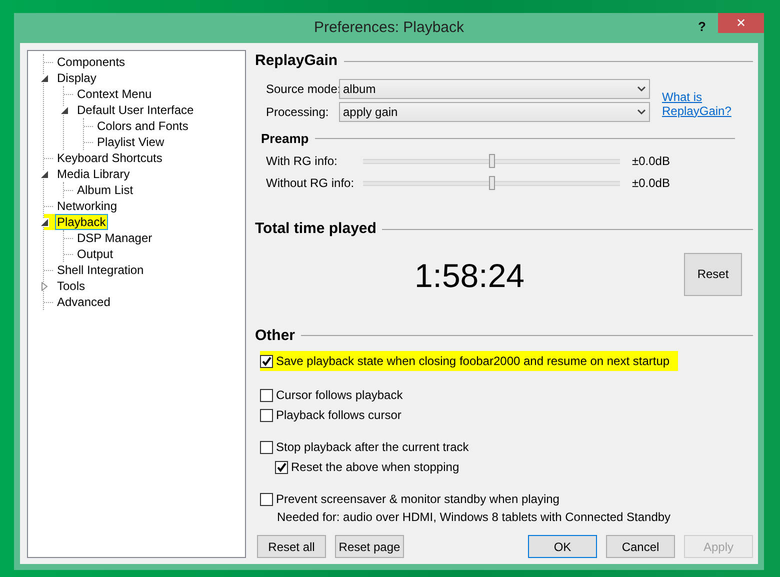 Image resolution: width=780 pixels, height=577 pixels. What do you see at coordinates (91, 62) in the screenshot?
I see `tree-item: Components` at bounding box center [91, 62].